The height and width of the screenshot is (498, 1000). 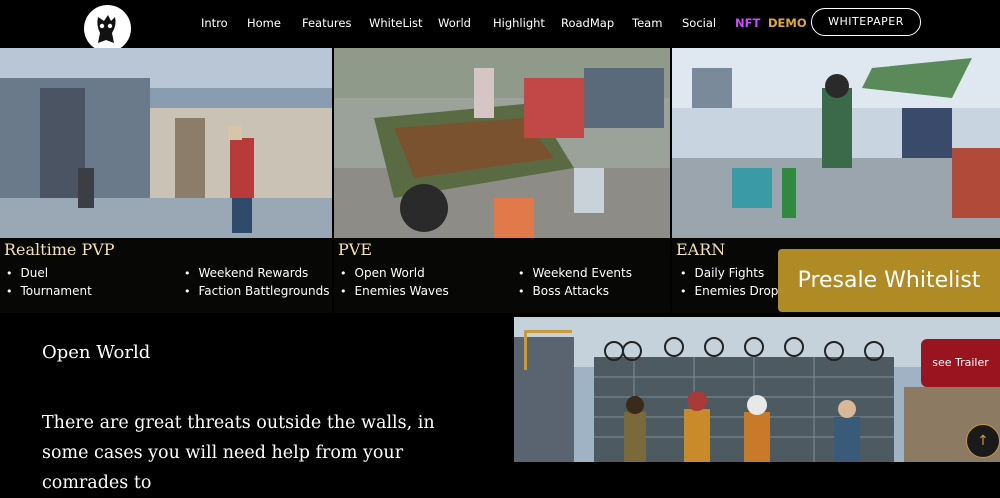 What do you see at coordinates (49, 291) in the screenshot?
I see `list-item: Tournament` at bounding box center [49, 291].